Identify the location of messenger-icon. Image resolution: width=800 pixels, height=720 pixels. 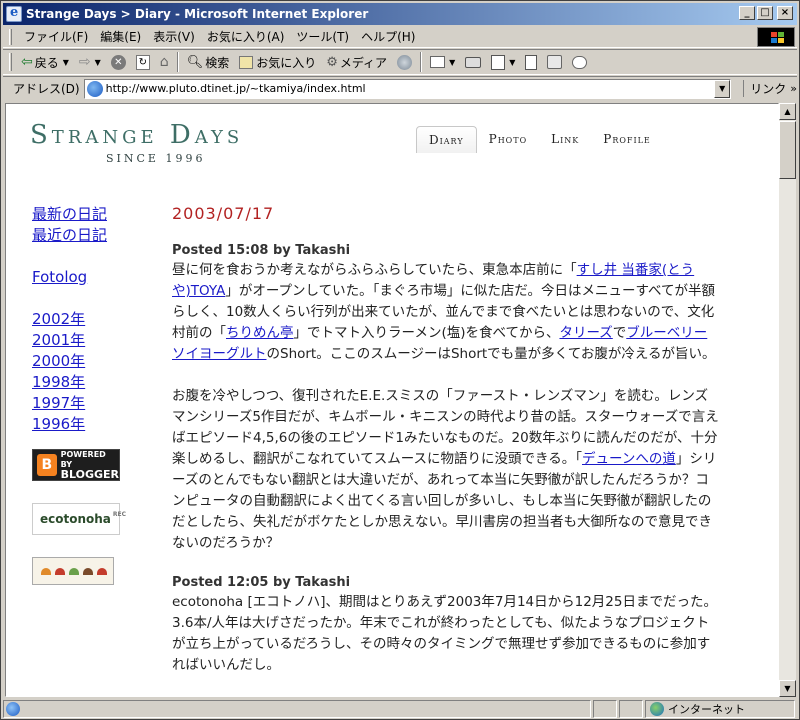
(580, 62).